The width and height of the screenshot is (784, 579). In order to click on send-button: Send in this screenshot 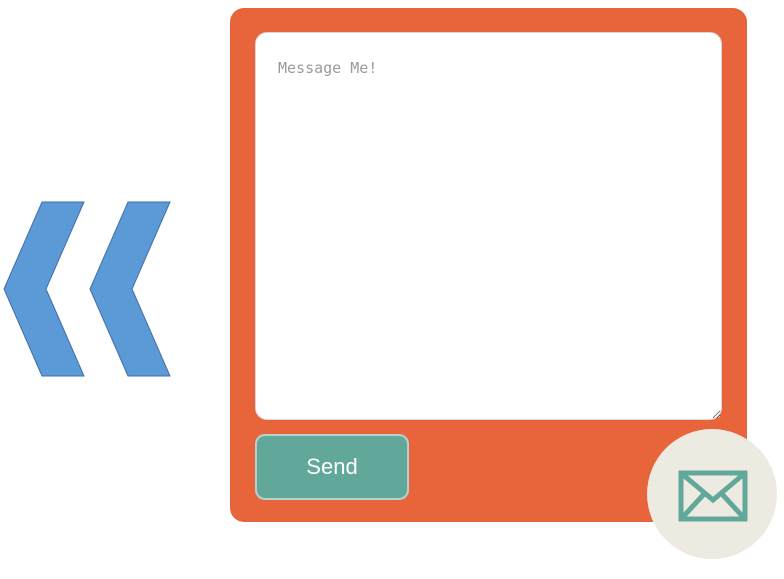, I will do `click(332, 467)`.